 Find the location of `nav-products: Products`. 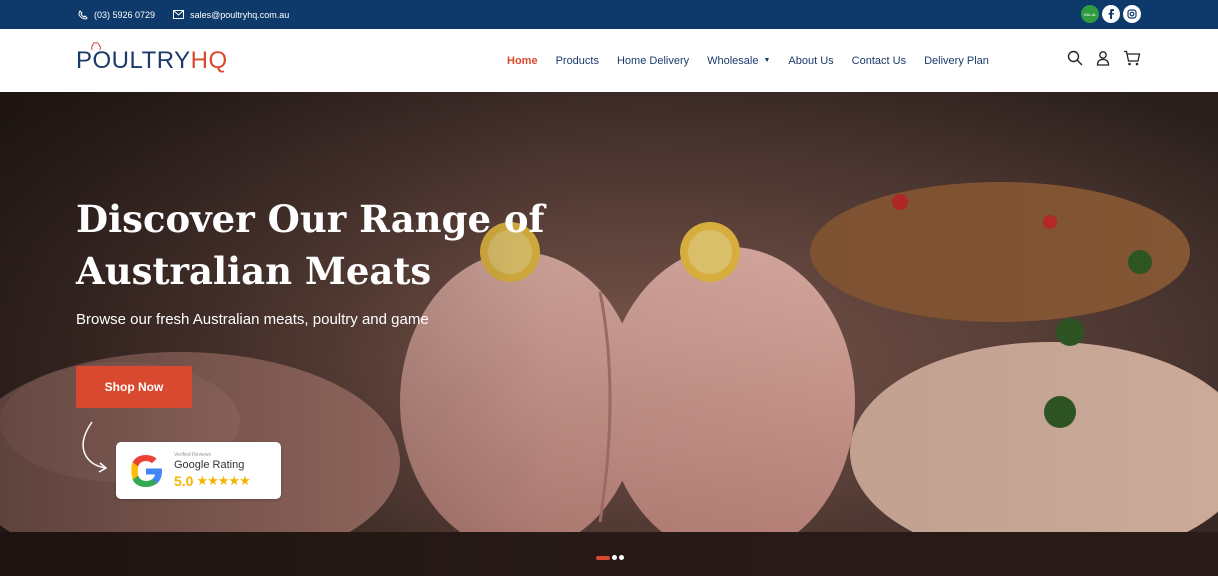

nav-products: Products is located at coordinates (577, 61).